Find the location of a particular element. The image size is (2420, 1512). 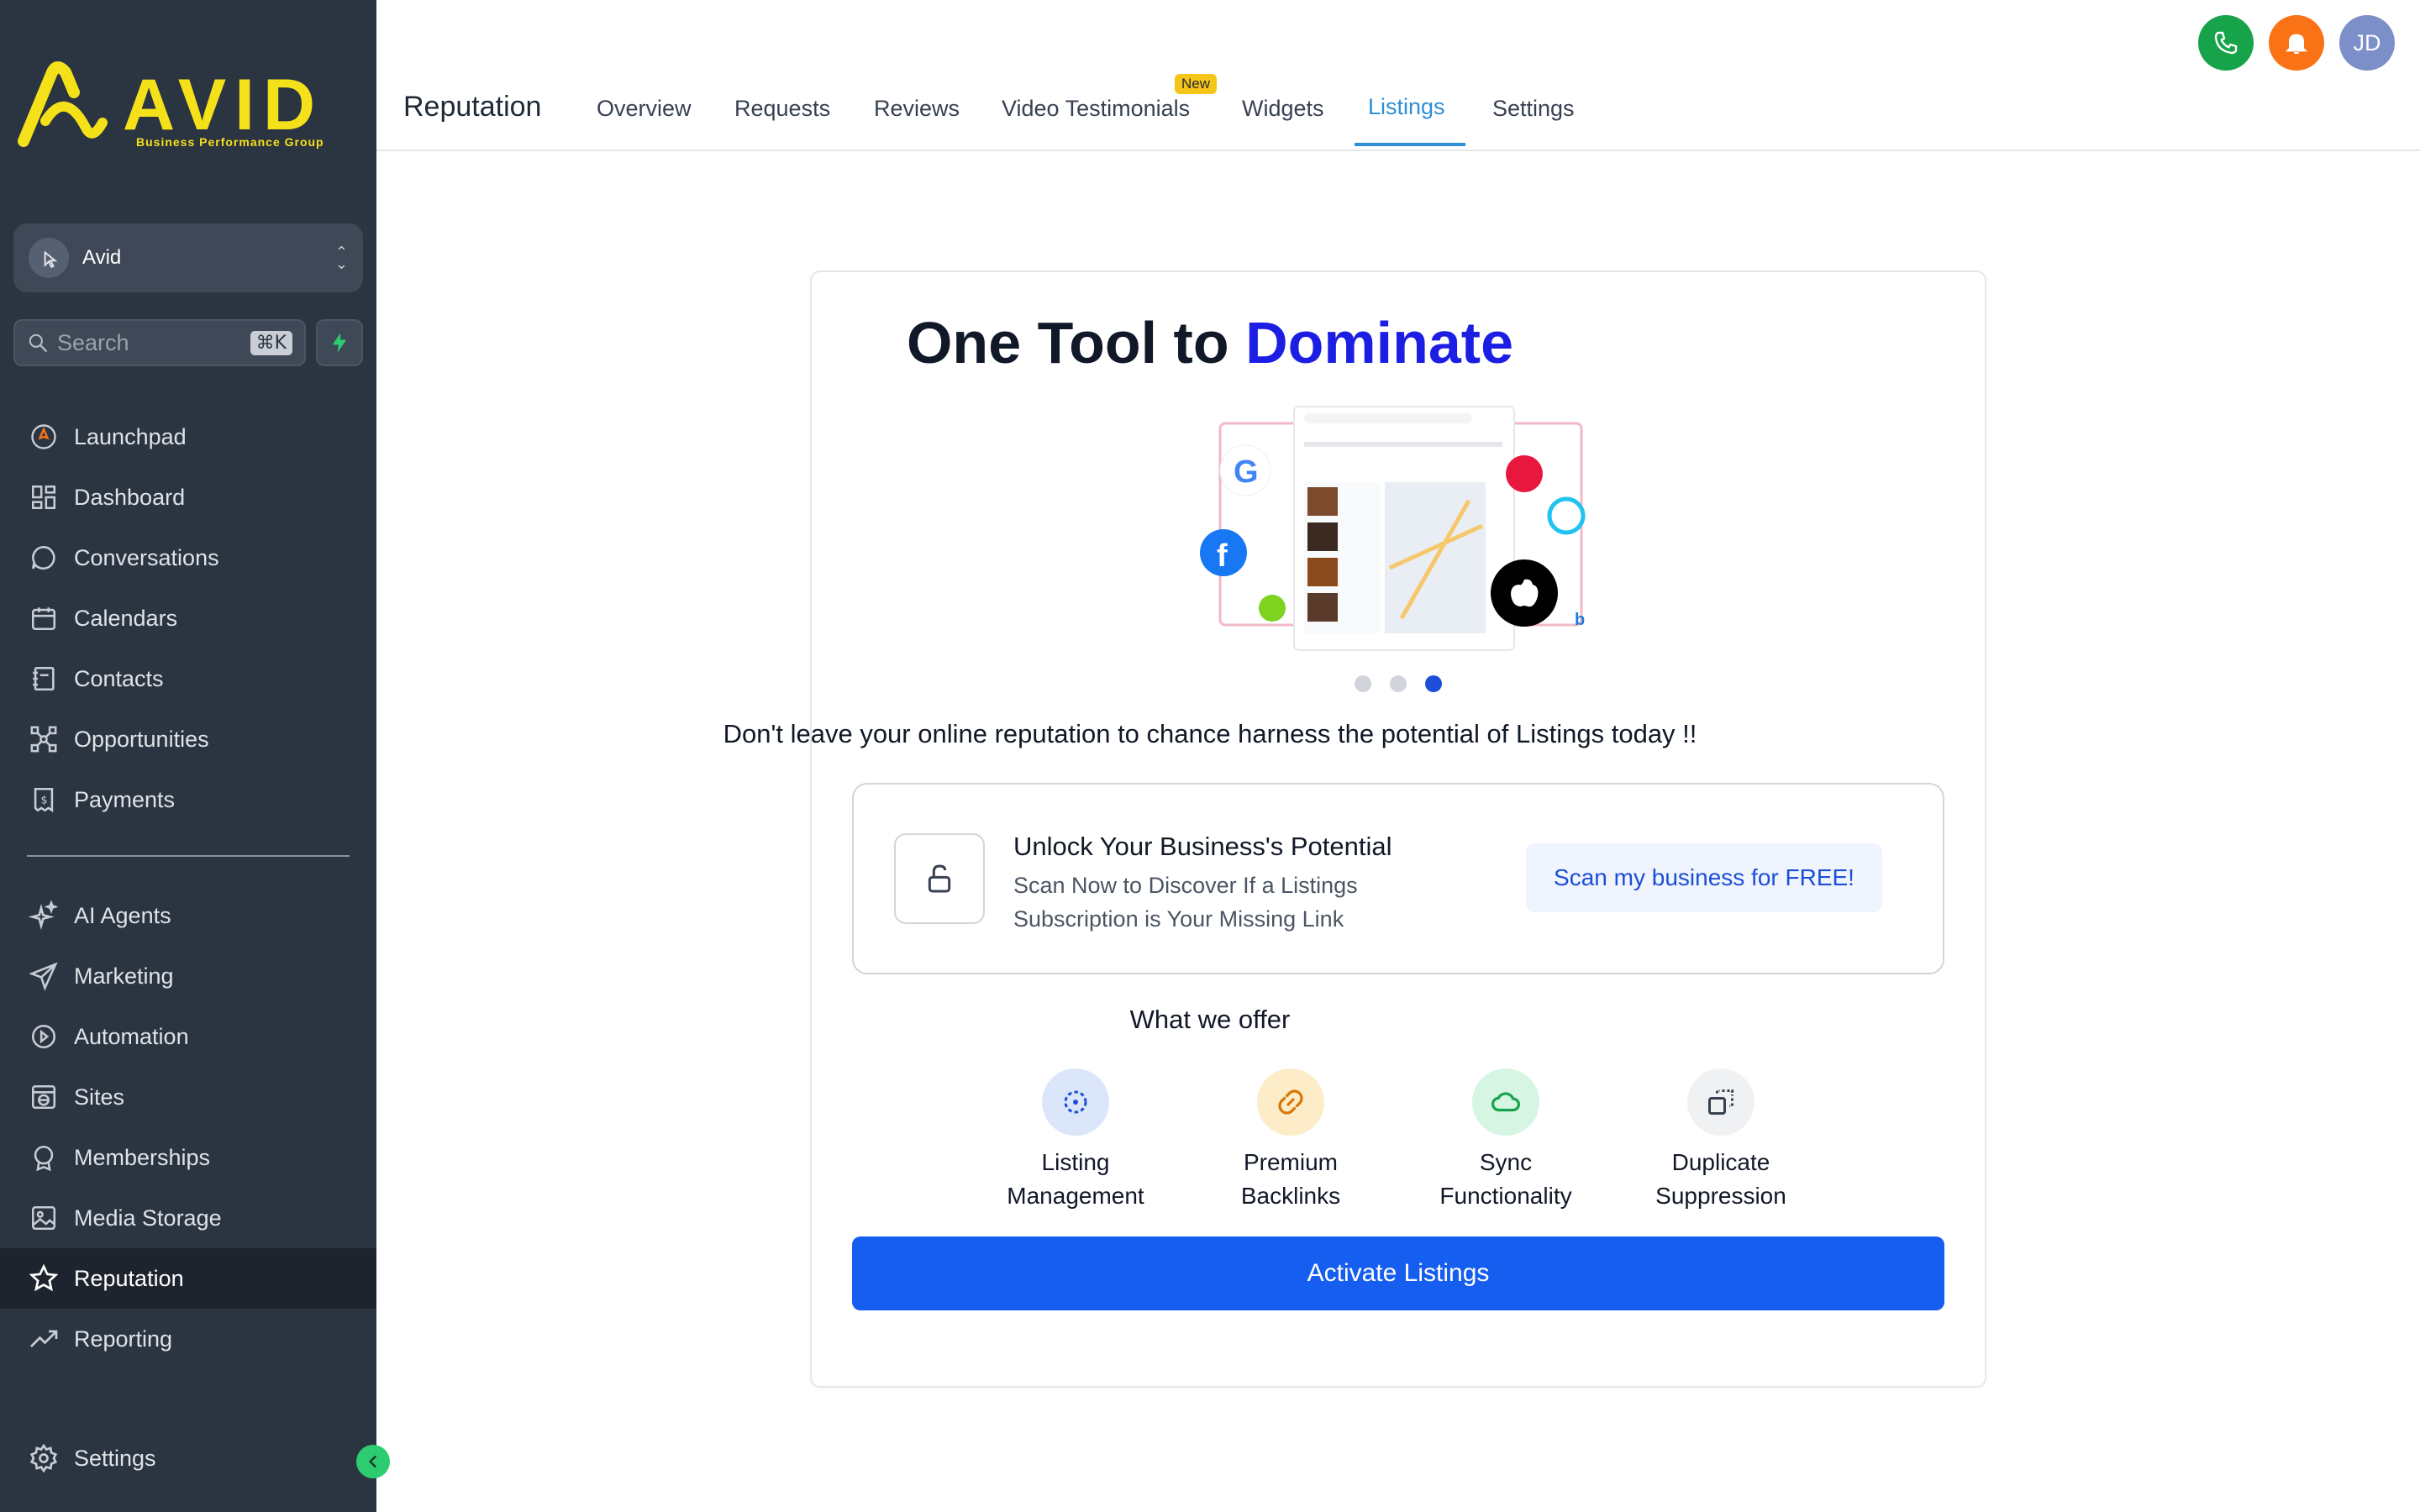

unlock-icon is located at coordinates (939, 878).